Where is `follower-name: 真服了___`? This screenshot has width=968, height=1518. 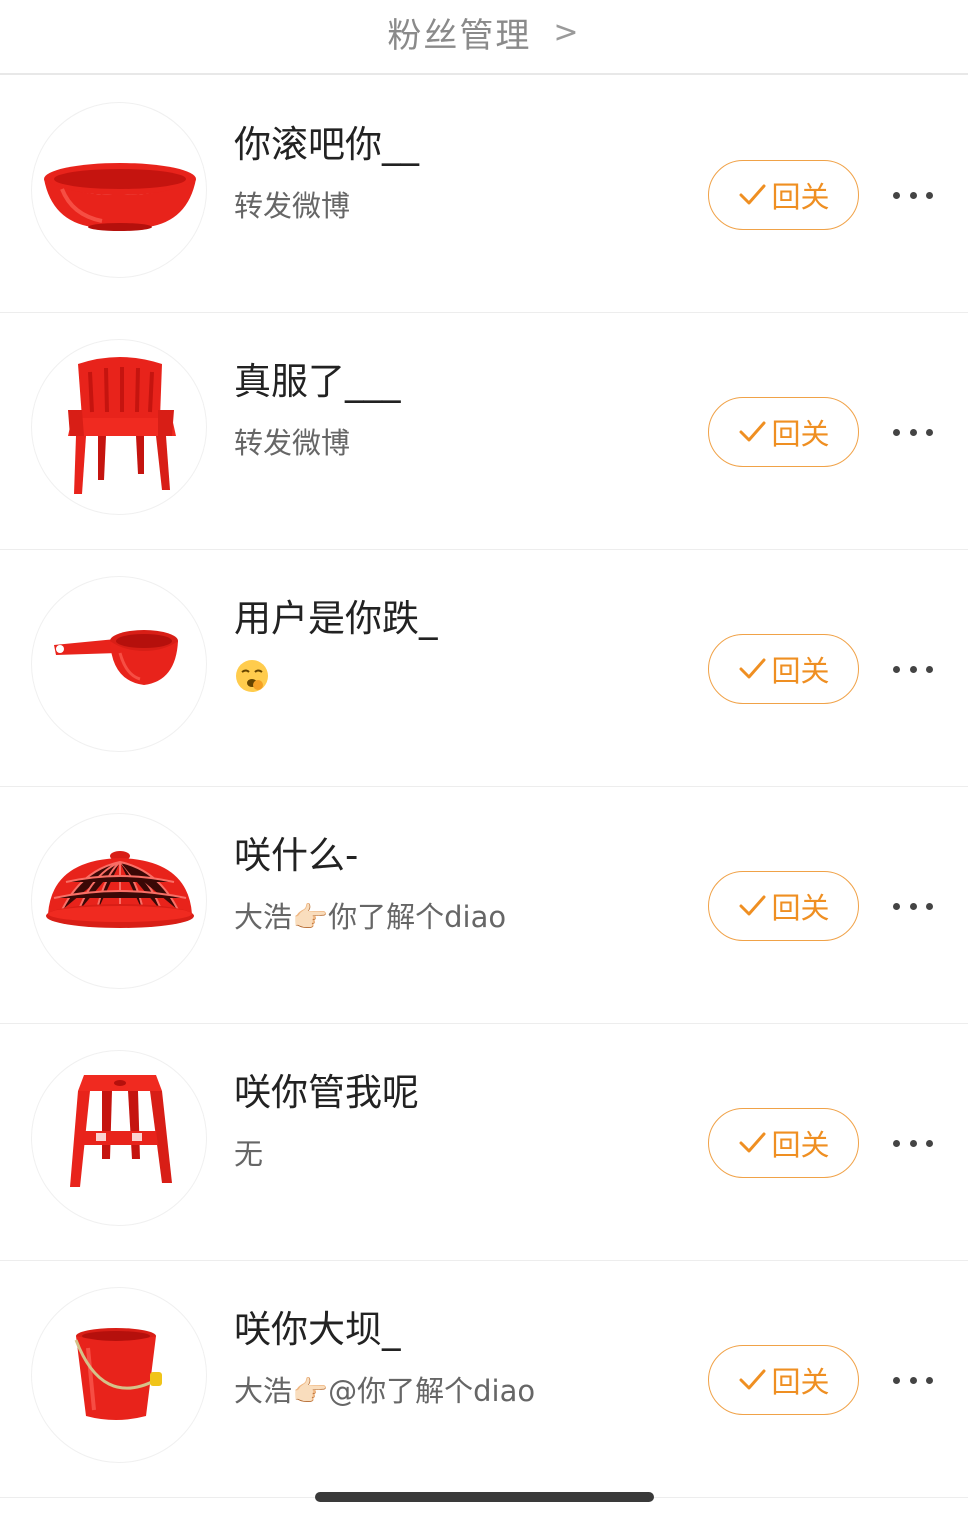 follower-name: 真服了___ is located at coordinates (317, 378).